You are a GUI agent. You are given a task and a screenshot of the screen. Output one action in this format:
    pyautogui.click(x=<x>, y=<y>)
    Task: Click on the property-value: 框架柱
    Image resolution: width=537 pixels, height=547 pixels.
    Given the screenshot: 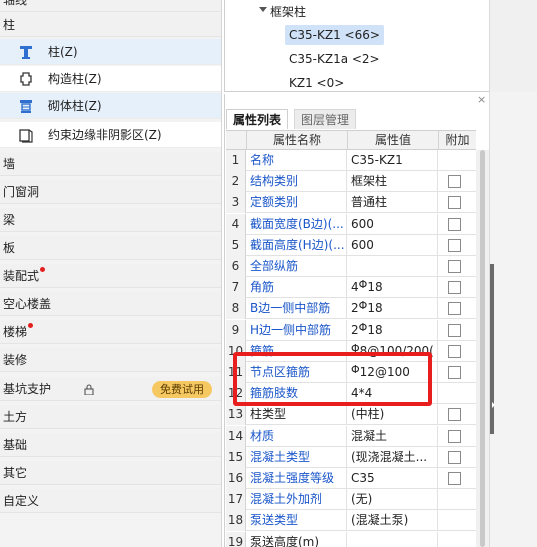 What is the action you would take?
    pyautogui.click(x=393, y=182)
    